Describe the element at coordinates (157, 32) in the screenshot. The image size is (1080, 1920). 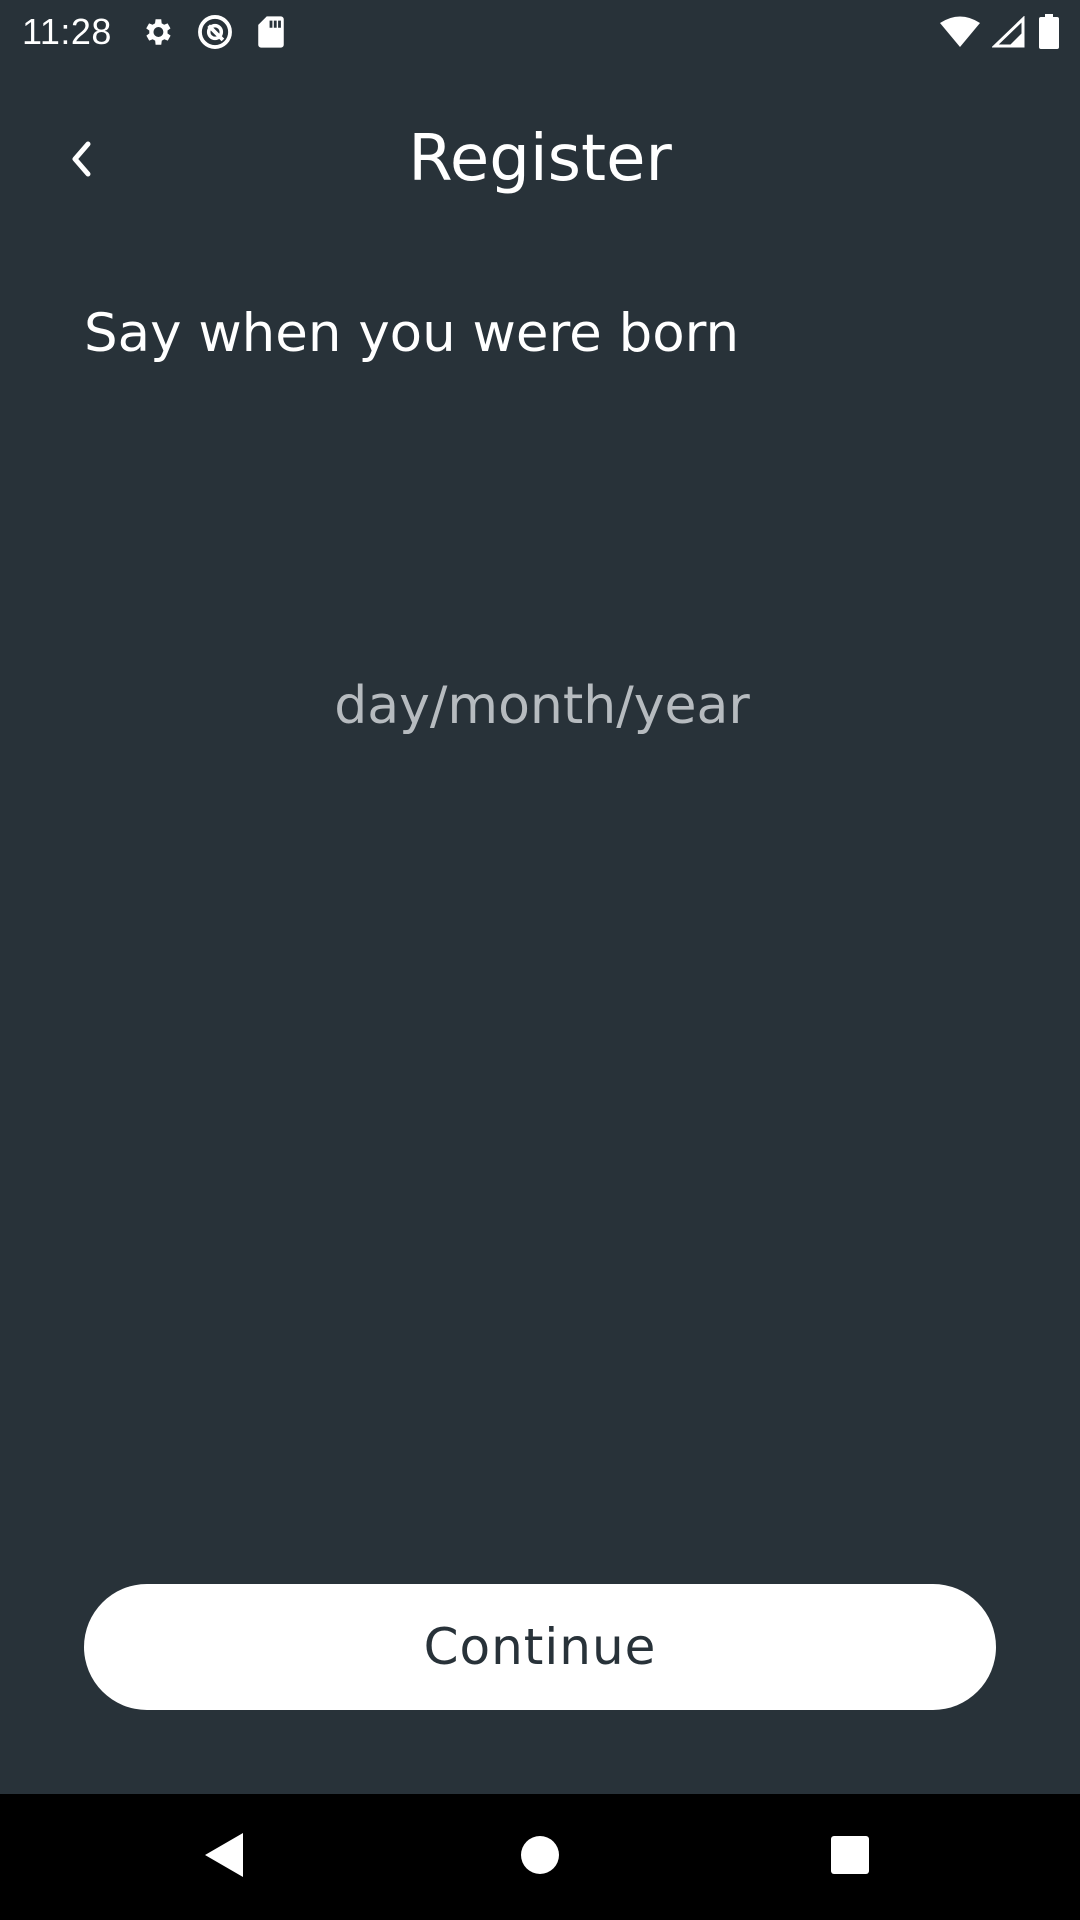
I see `gear-icon` at that location.